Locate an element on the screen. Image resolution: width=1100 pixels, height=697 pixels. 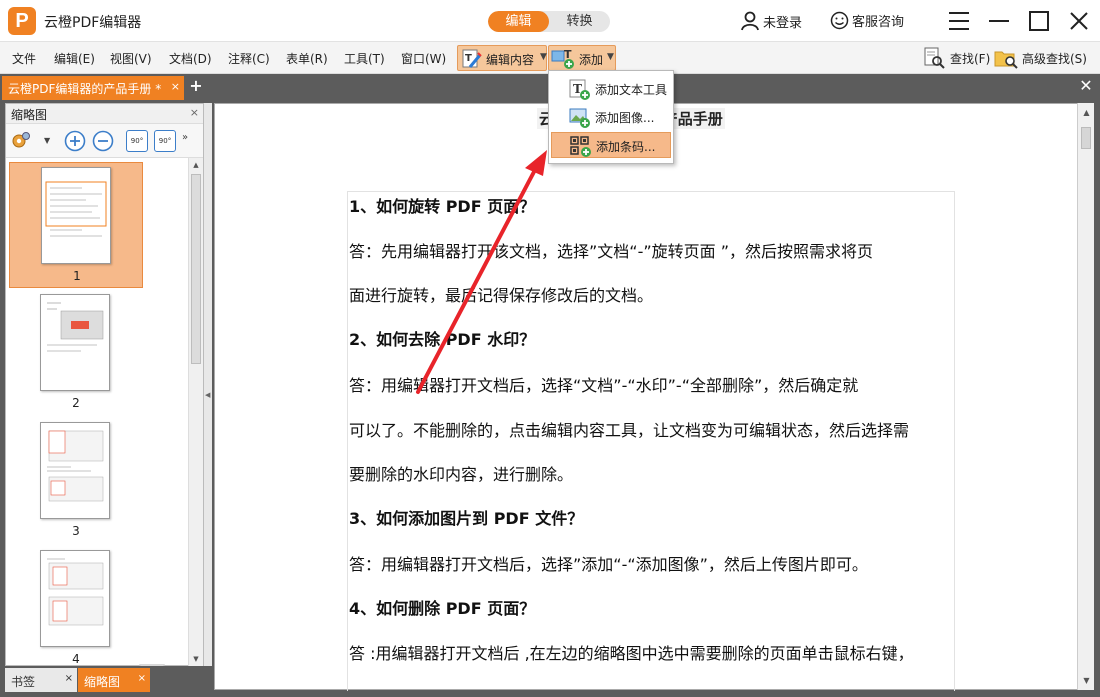
menu-tools: 工具(T) is located at coordinates (364, 58).